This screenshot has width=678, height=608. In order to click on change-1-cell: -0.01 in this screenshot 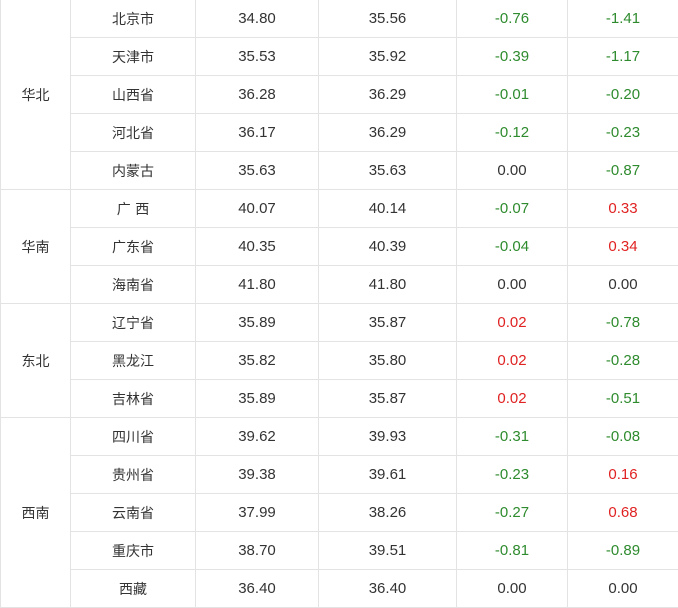, I will do `click(512, 94)`.